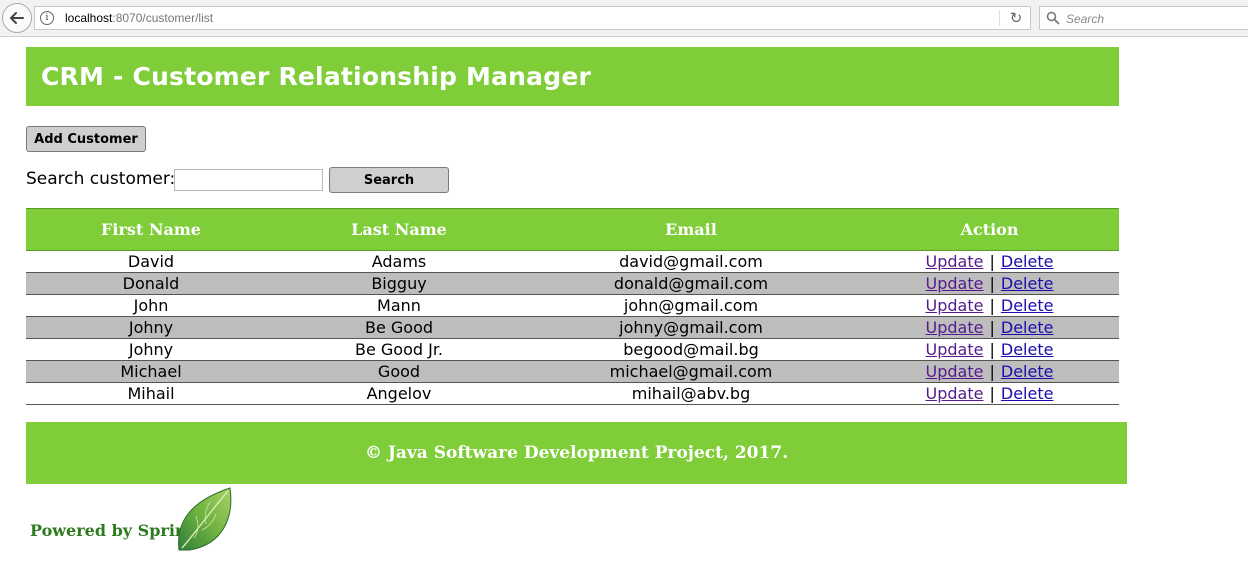  Describe the element at coordinates (399, 371) in the screenshot. I see `cell-last-name: Good` at that location.